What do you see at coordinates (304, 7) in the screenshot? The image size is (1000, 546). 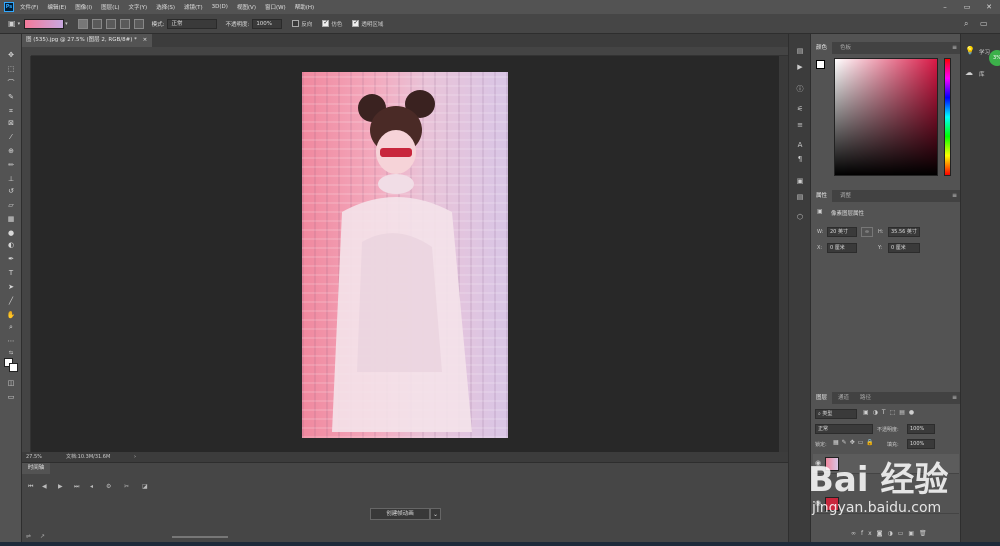 I see `menu-help: 帮助(H)` at bounding box center [304, 7].